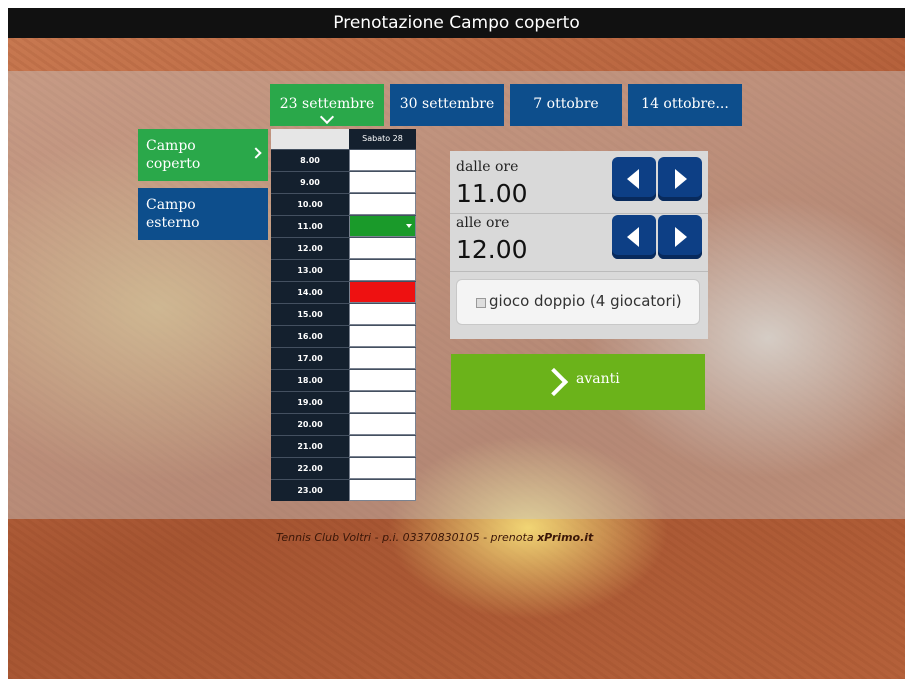 This screenshot has width=907, height=681. I want to click on time-slot-label: 17.00, so click(310, 358).